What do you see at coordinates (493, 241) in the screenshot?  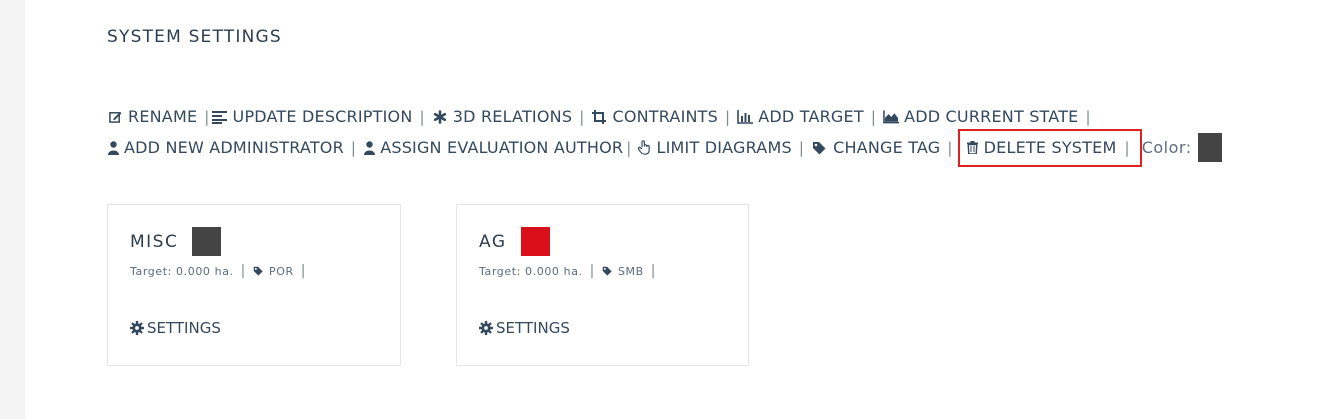 I see `card-title: AG` at bounding box center [493, 241].